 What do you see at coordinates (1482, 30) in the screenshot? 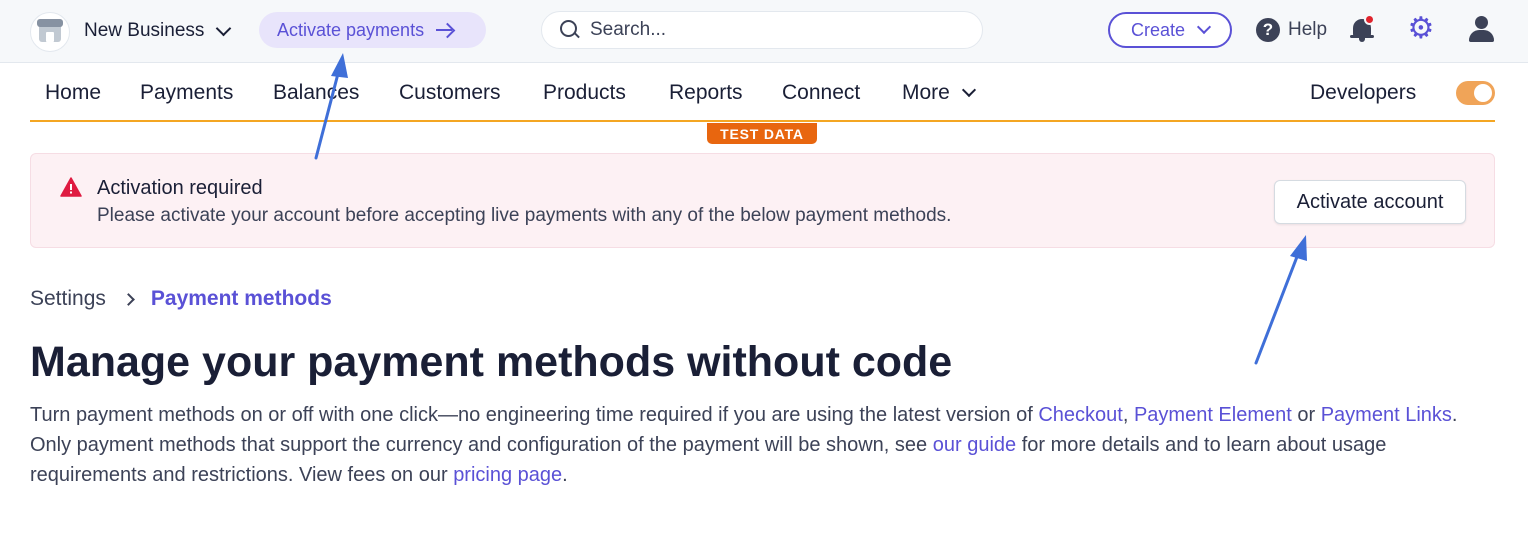
I see `user-icon` at bounding box center [1482, 30].